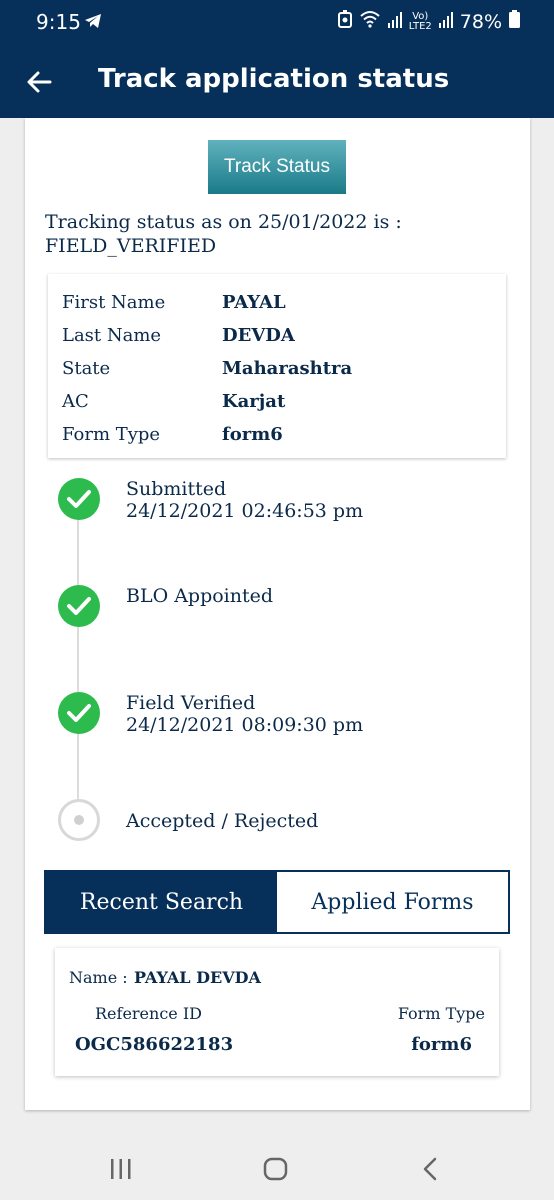 This screenshot has width=554, height=1200. Describe the element at coordinates (191, 703) in the screenshot. I see `timeline-title: Field Verified` at that location.